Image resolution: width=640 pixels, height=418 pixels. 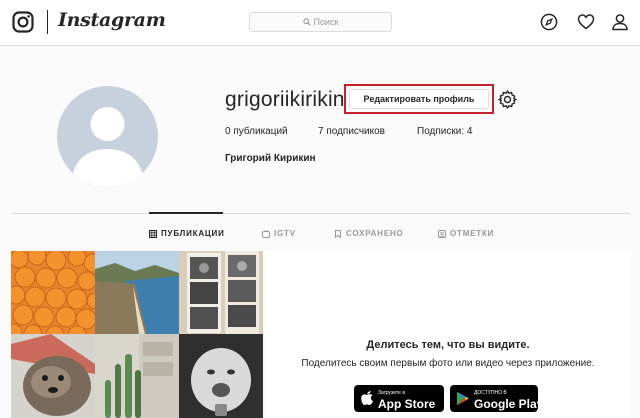 What do you see at coordinates (448, 345) in the screenshot?
I see `promo-title: Делитесь тем, что вы видите.` at bounding box center [448, 345].